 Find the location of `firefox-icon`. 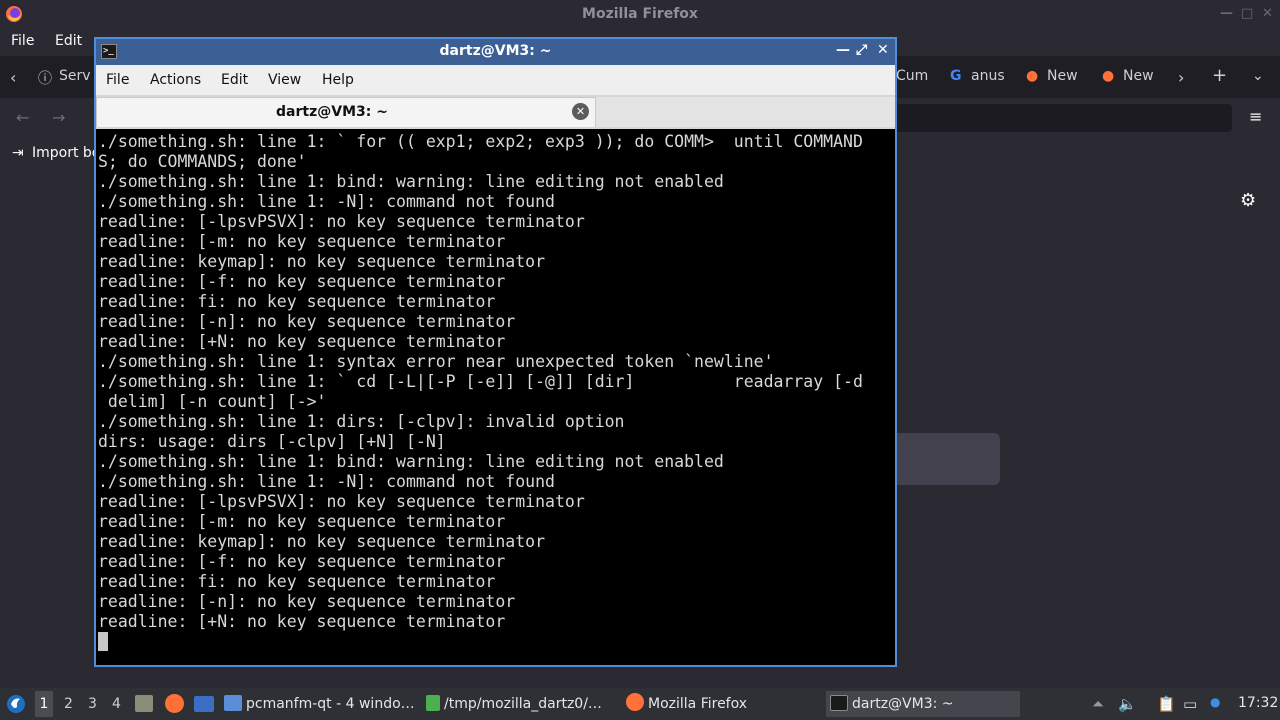

firefox-icon is located at coordinates (635, 702).